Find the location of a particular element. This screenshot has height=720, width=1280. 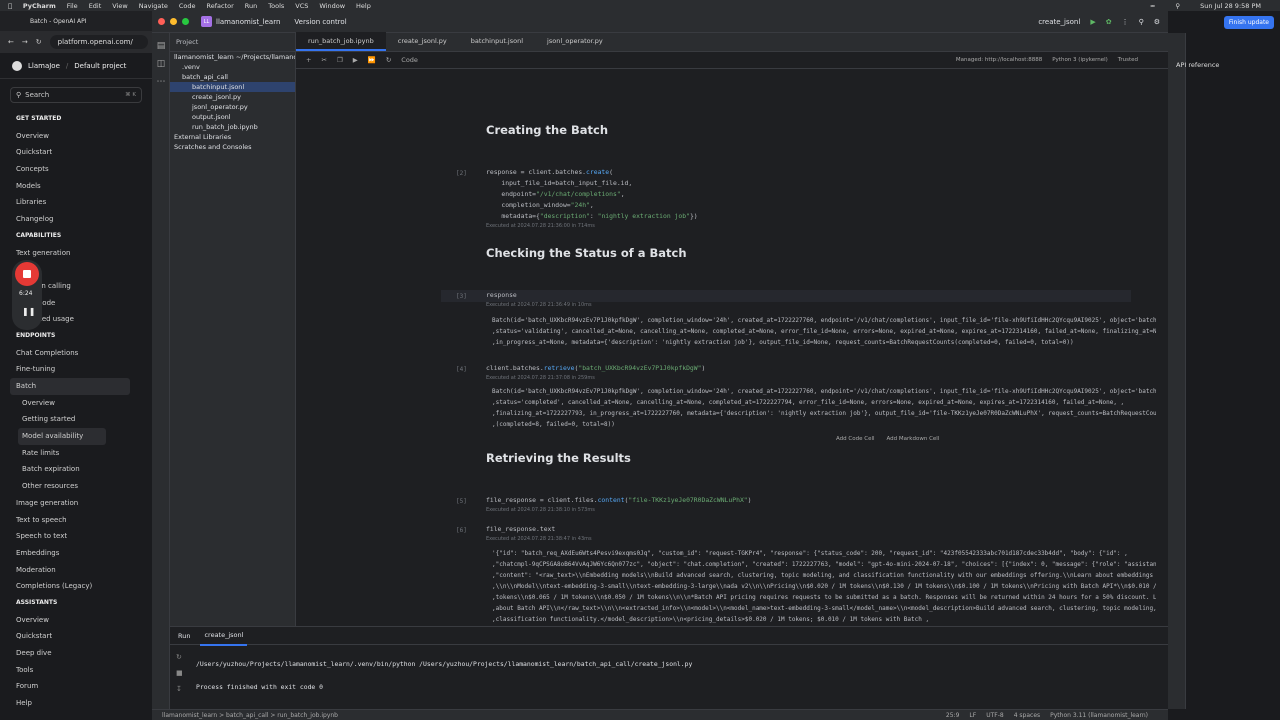

avatar is located at coordinates (17, 65).